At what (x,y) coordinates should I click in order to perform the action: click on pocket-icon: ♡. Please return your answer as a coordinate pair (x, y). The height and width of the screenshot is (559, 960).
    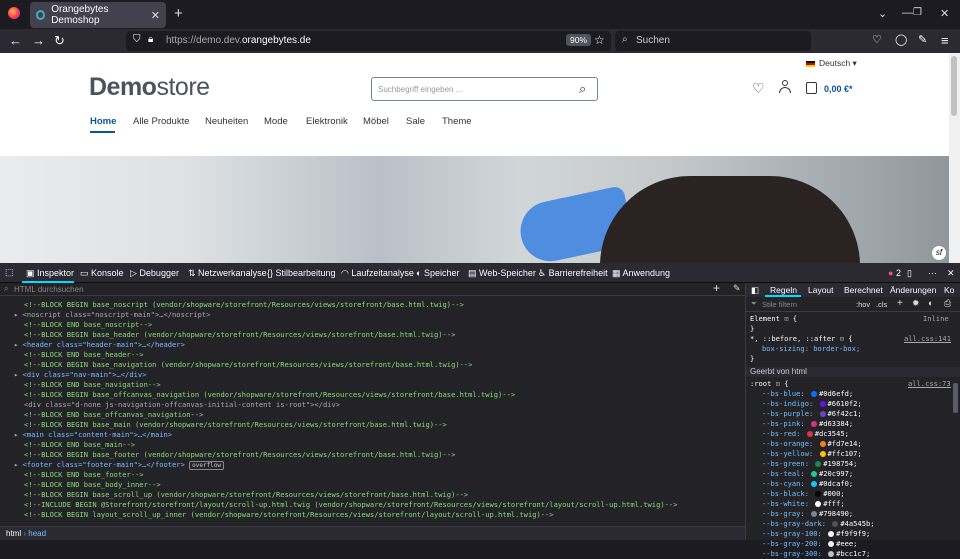
    Looking at the image, I should click on (877, 39).